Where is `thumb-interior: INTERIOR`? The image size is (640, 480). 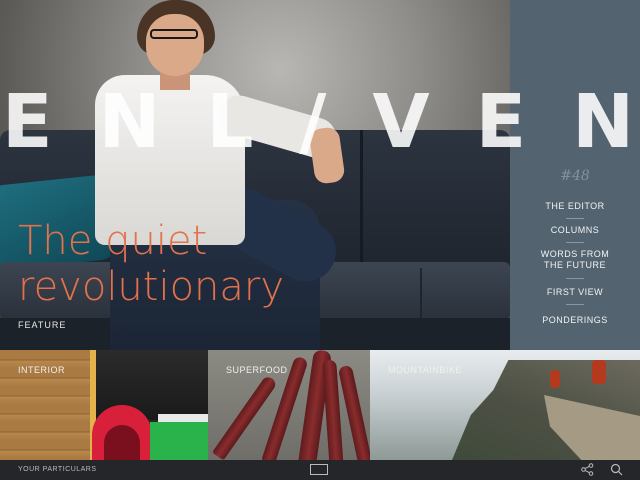 thumb-interior: INTERIOR is located at coordinates (104, 405).